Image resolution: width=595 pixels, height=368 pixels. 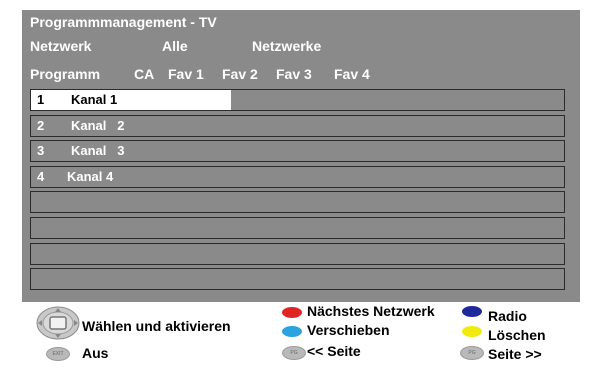 What do you see at coordinates (94, 99) in the screenshot?
I see `channel-name: Kanal 1` at bounding box center [94, 99].